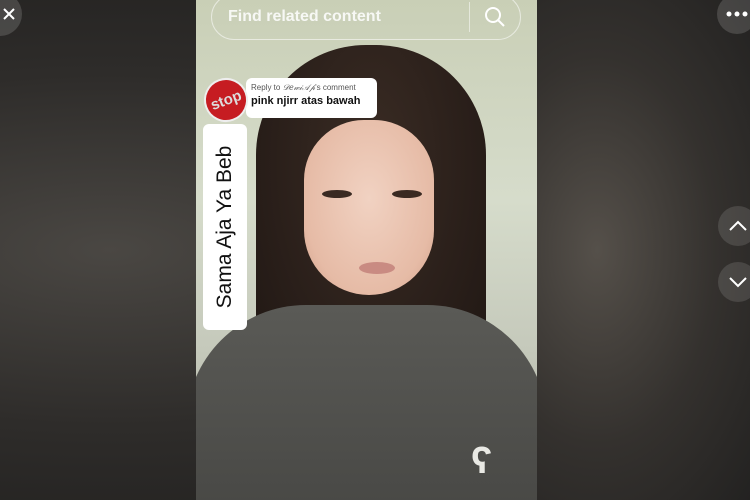 The height and width of the screenshot is (500, 750). Describe the element at coordinates (377, 268) in the screenshot. I see `video-frame-lips` at that location.